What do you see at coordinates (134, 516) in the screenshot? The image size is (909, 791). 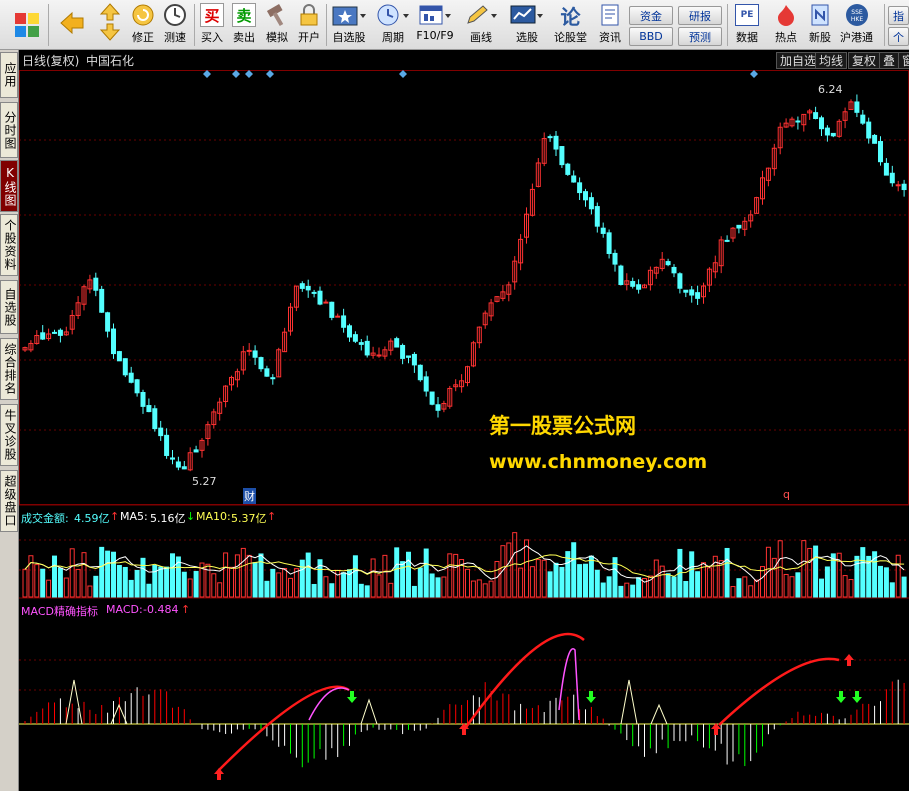 I see `ma5-label: MA5:` at bounding box center [134, 516].